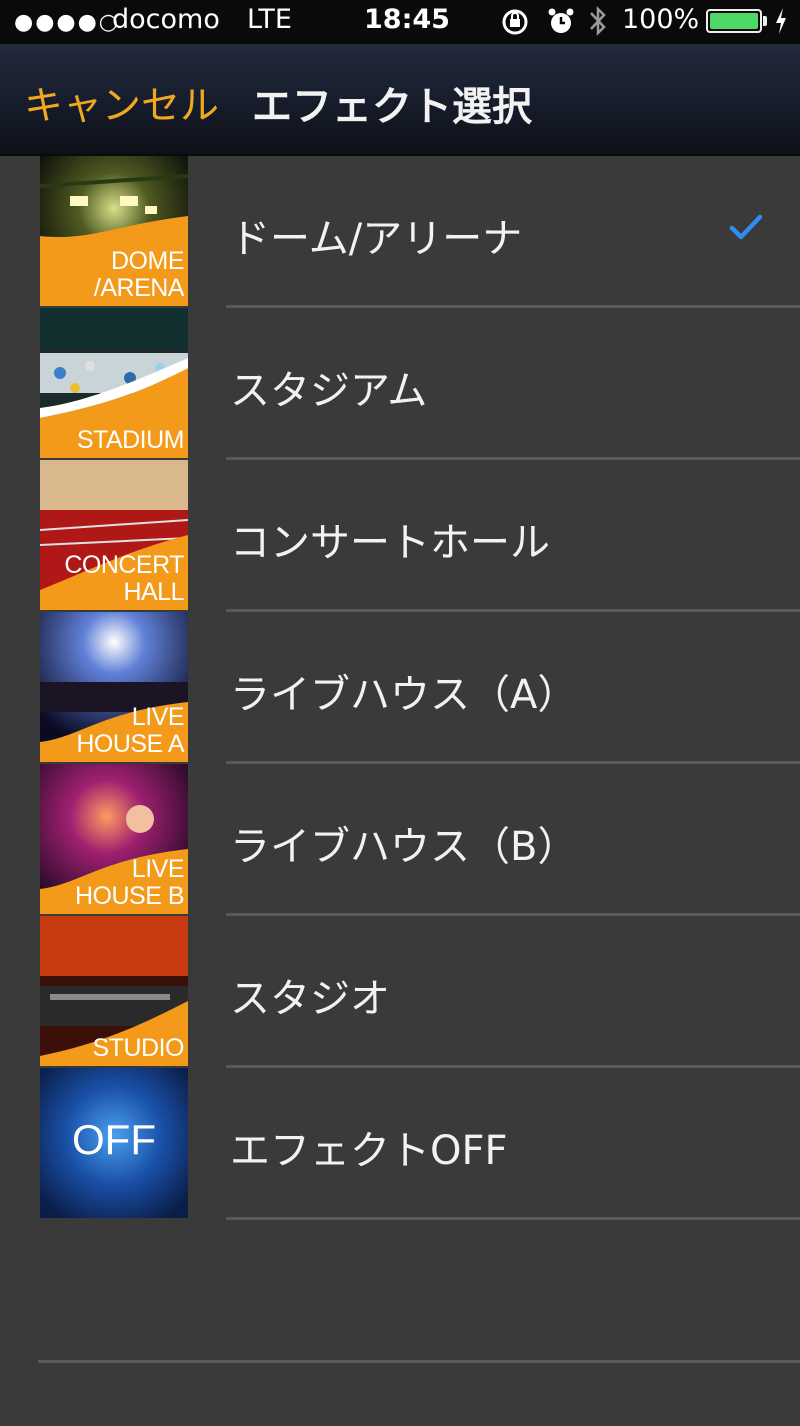 The width and height of the screenshot is (800, 1426). What do you see at coordinates (376, 239) in the screenshot?
I see `effect-label: ドーム/アリーナ` at bounding box center [376, 239].